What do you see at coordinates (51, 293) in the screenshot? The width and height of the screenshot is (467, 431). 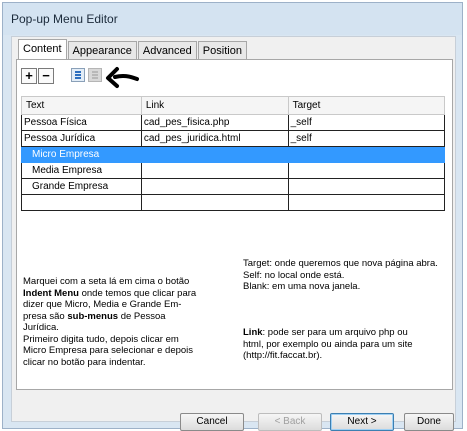 I see `note-bold: Indent Menu` at bounding box center [51, 293].